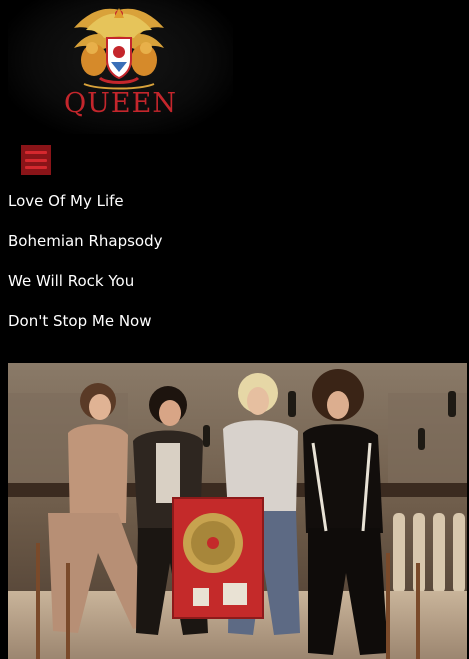 This screenshot has width=469, height=659. I want to click on menu-button, so click(36, 160).